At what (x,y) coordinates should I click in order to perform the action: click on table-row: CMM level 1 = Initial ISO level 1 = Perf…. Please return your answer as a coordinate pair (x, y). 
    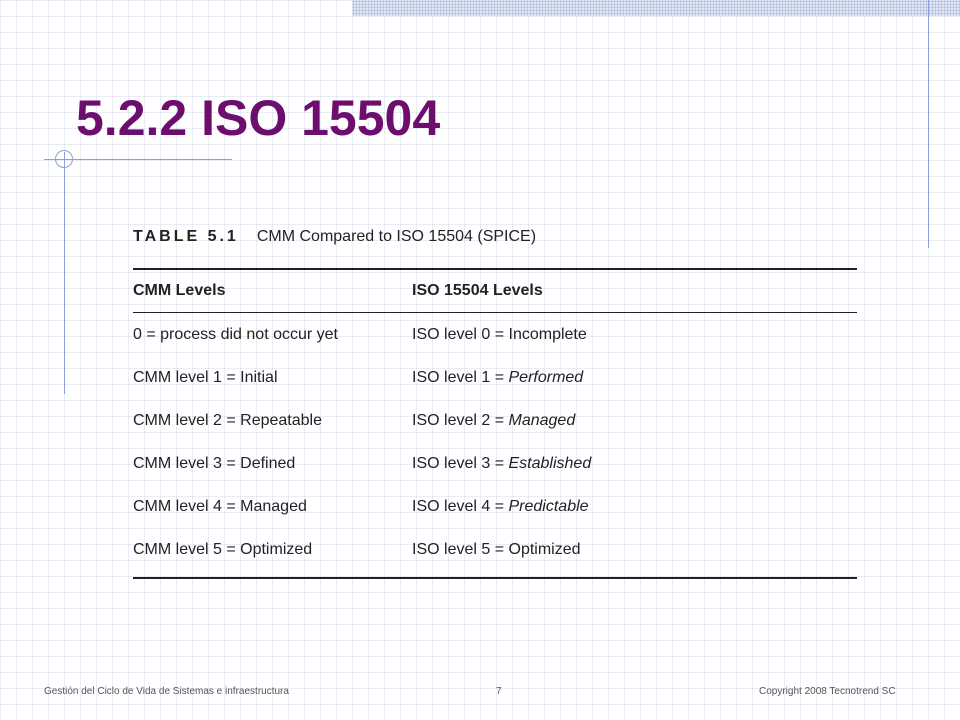
    Looking at the image, I should click on (495, 377).